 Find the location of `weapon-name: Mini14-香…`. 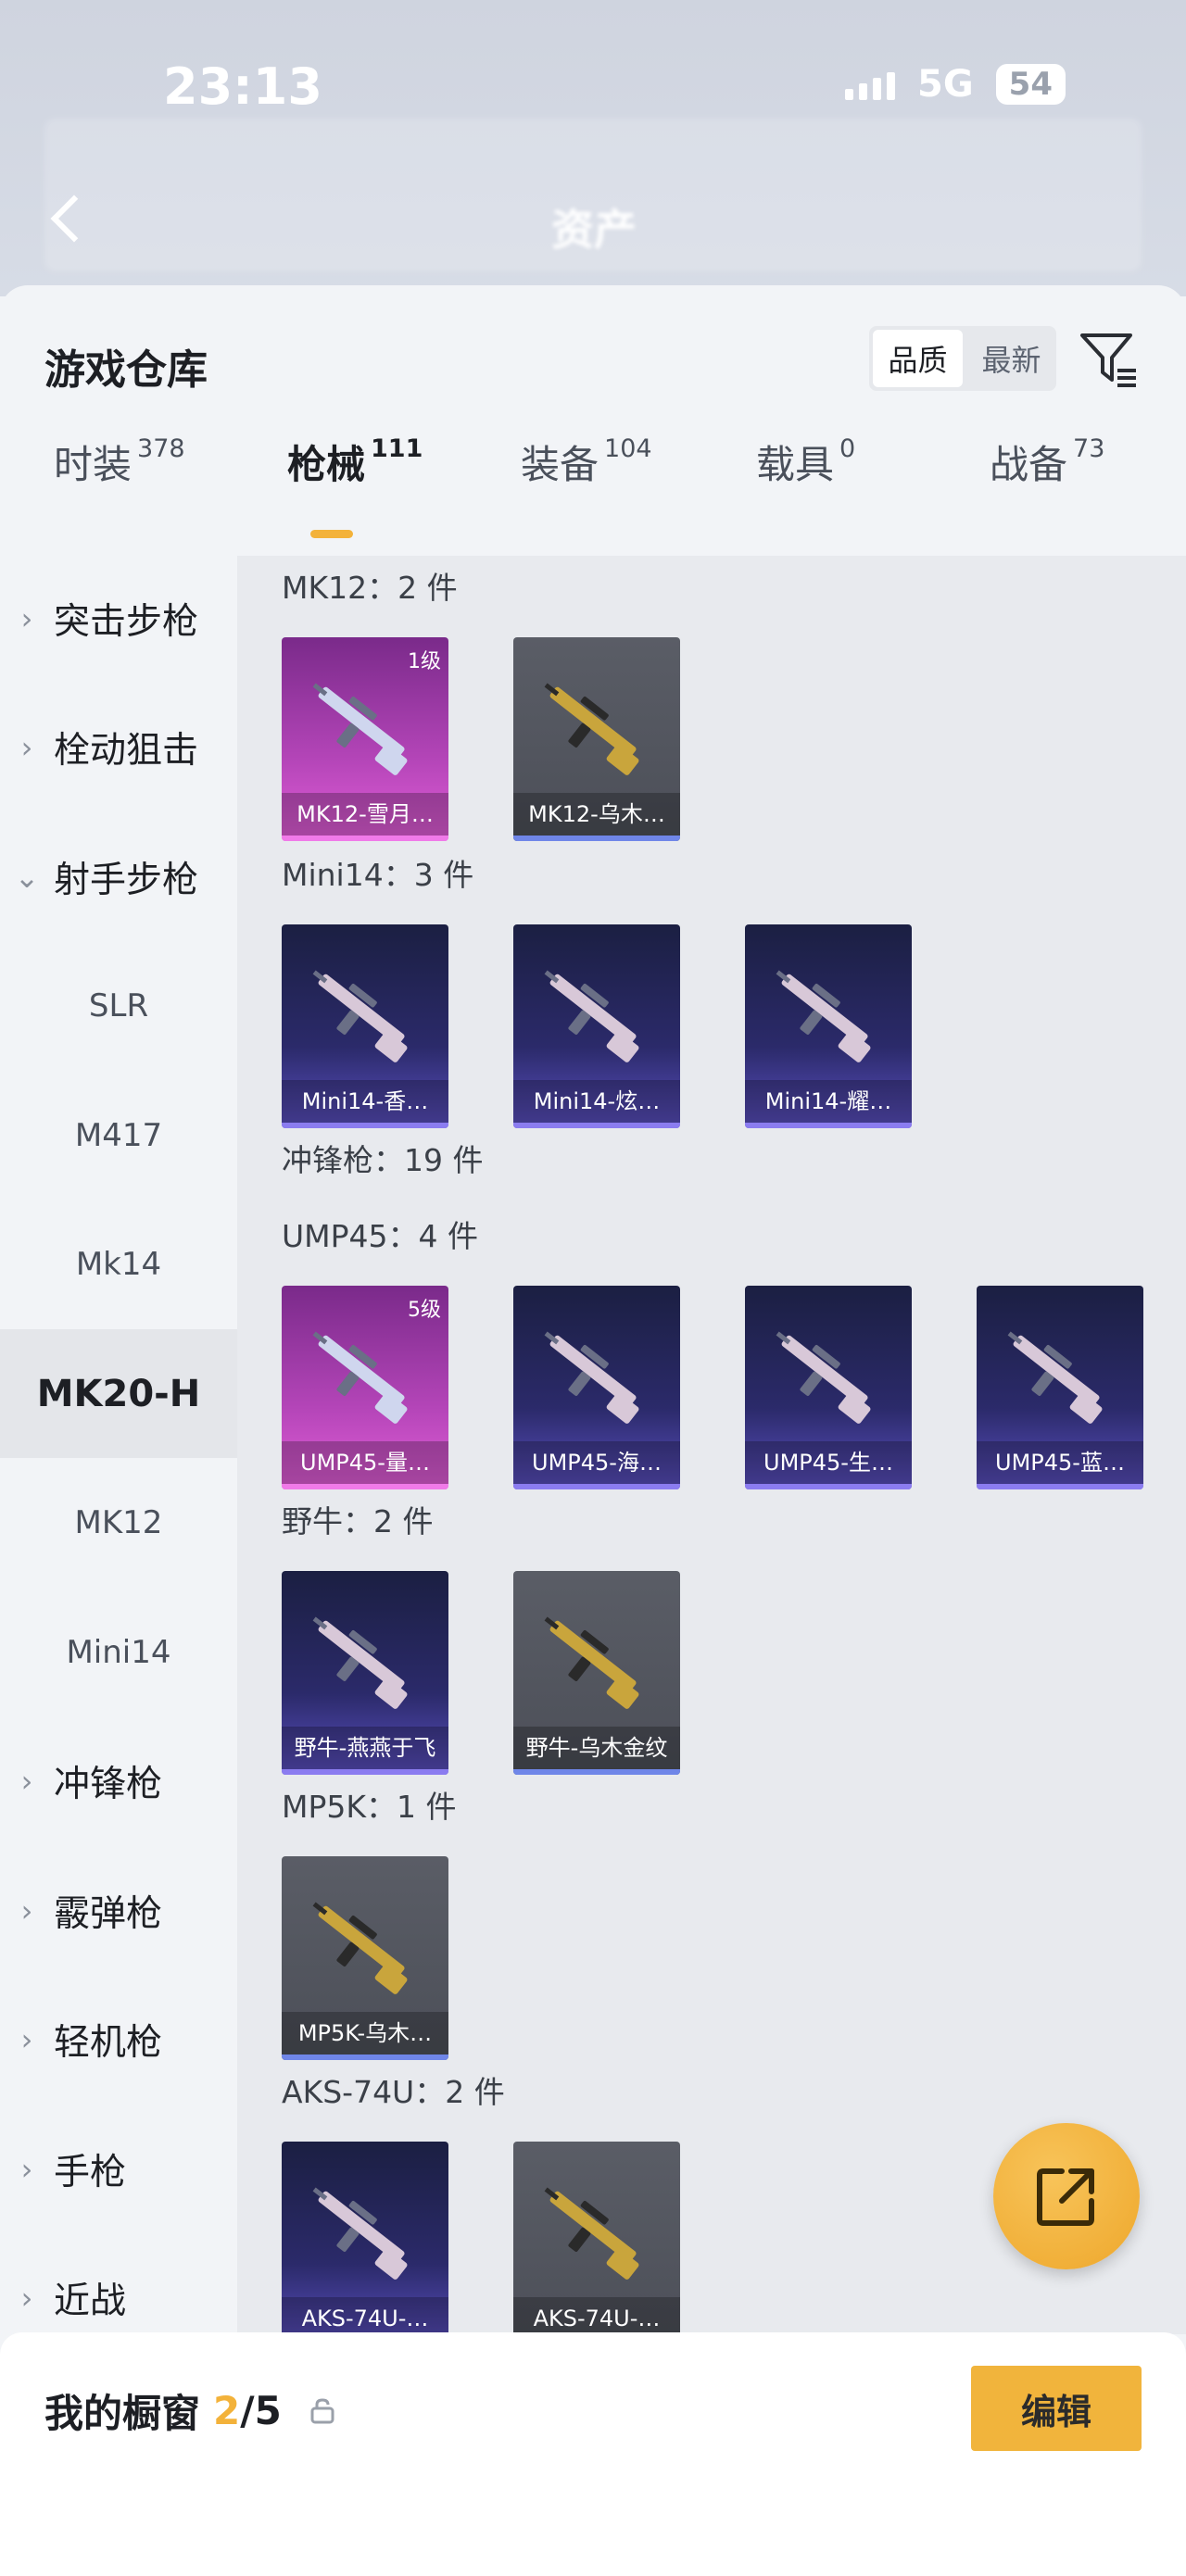

weapon-name: Mini14-香… is located at coordinates (365, 1101).